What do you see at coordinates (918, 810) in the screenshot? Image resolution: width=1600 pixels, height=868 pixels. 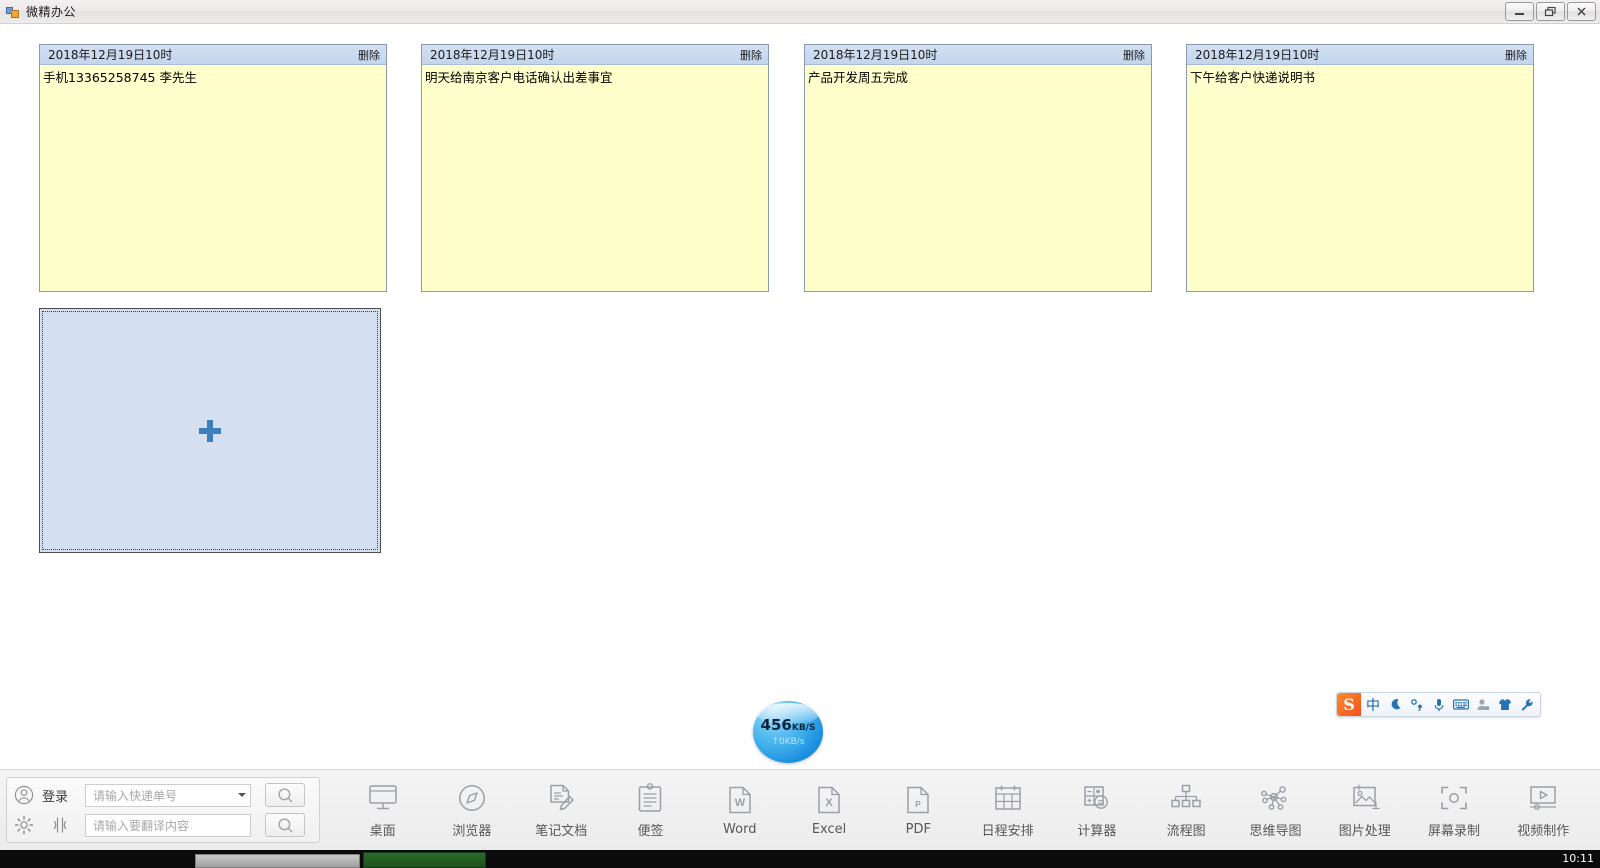 I see `dock-item-pdf: P PDF` at bounding box center [918, 810].